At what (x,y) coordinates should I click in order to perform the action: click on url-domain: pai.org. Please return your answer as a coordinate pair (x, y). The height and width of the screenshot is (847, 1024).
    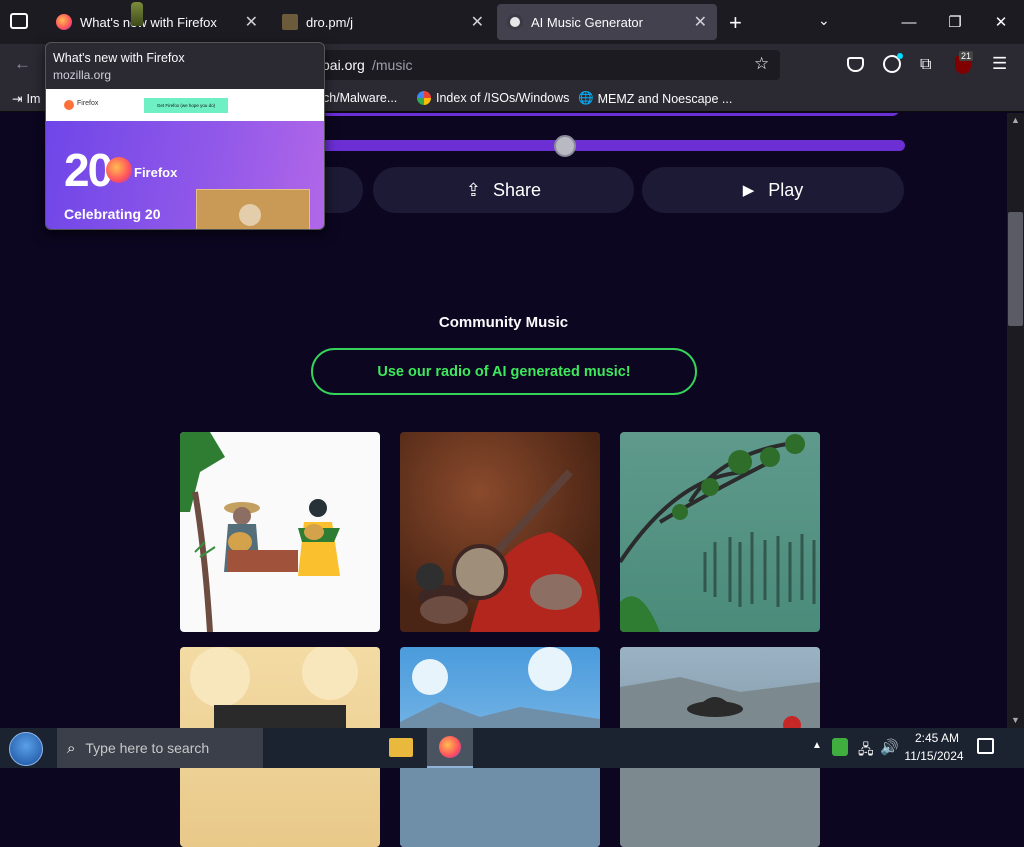
    Looking at the image, I should click on (343, 65).